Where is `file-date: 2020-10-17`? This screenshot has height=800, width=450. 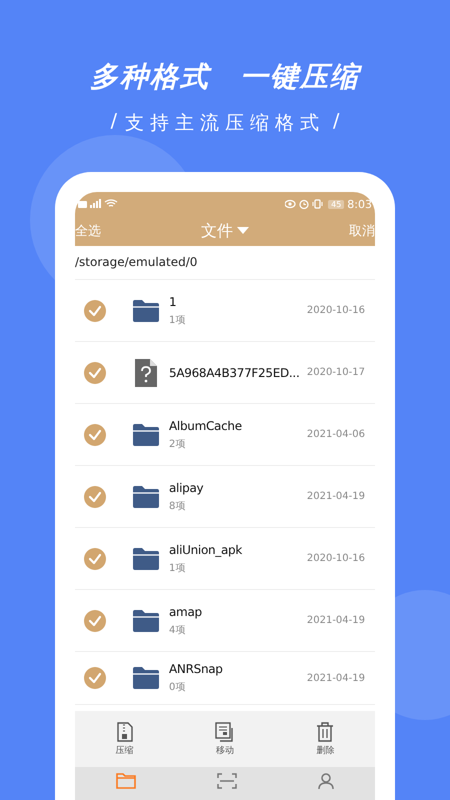 file-date: 2020-10-17 is located at coordinates (335, 372).